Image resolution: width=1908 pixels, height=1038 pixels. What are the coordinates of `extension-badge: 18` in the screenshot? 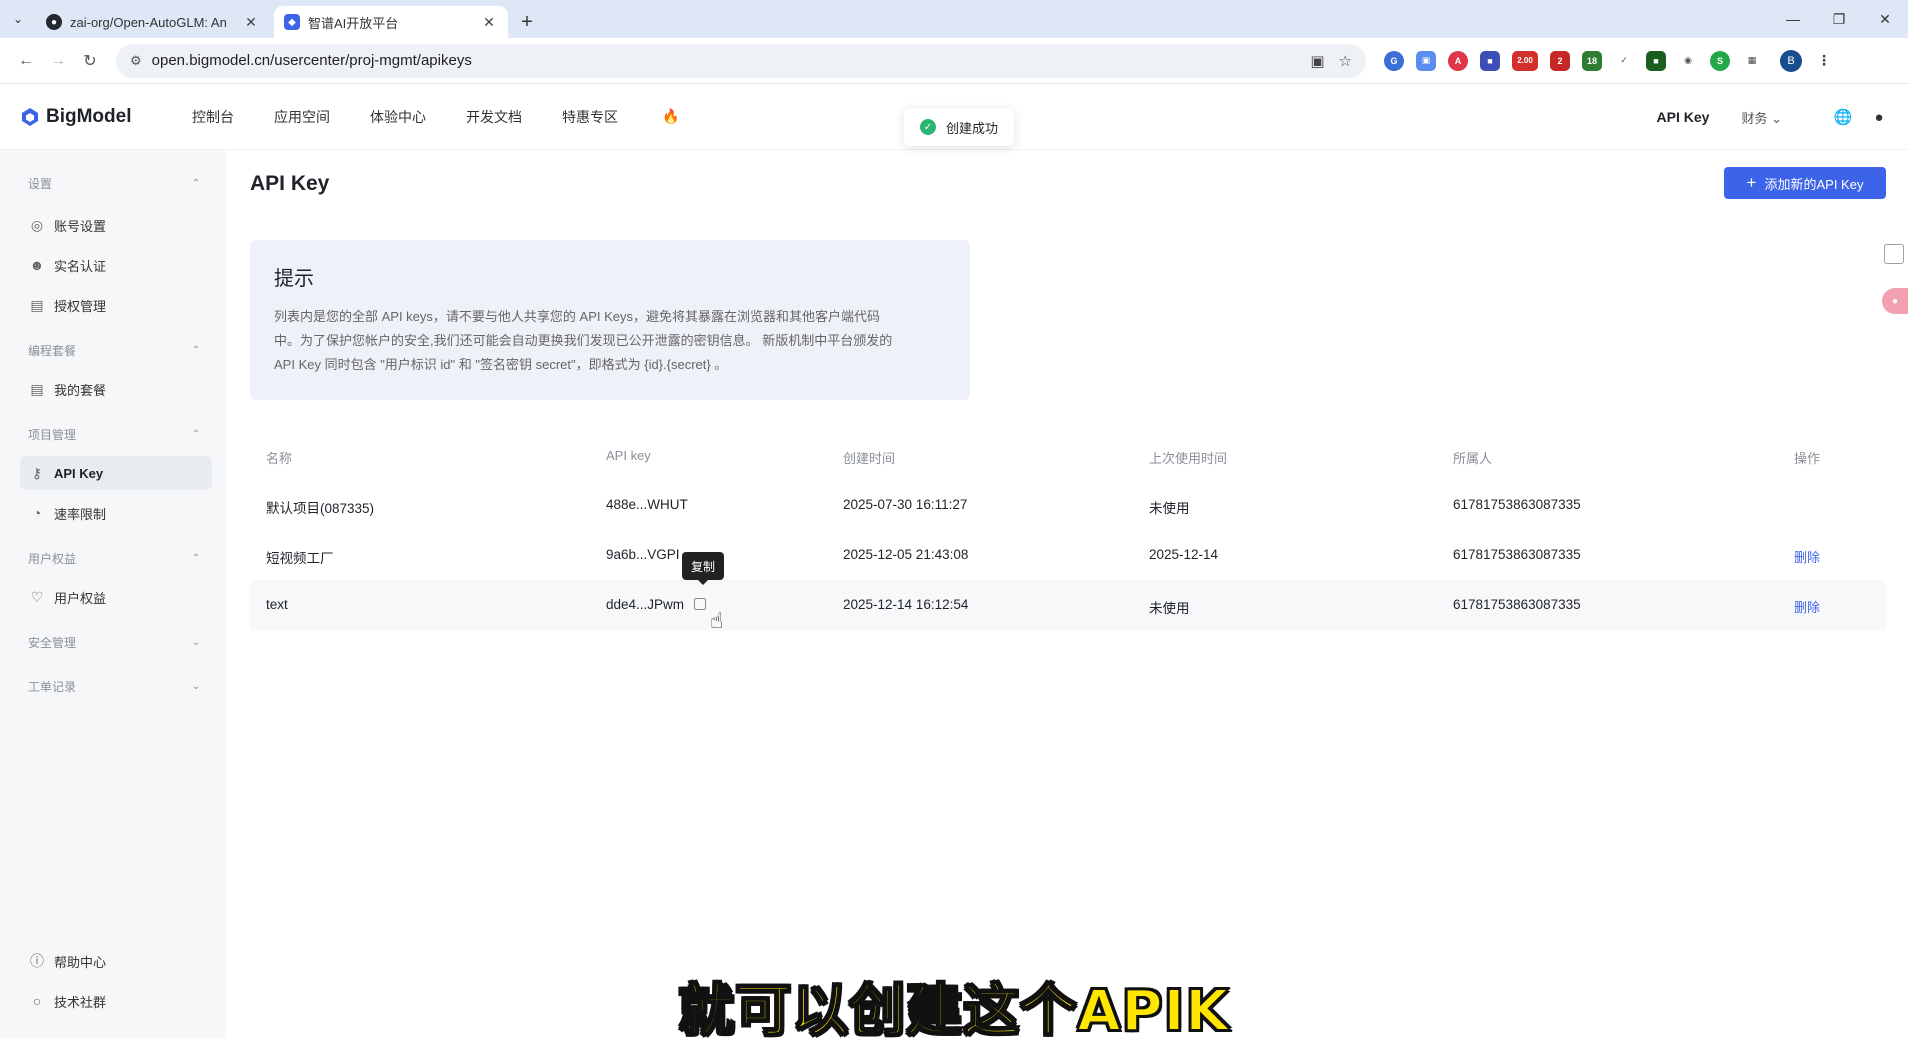 It's located at (1592, 60).